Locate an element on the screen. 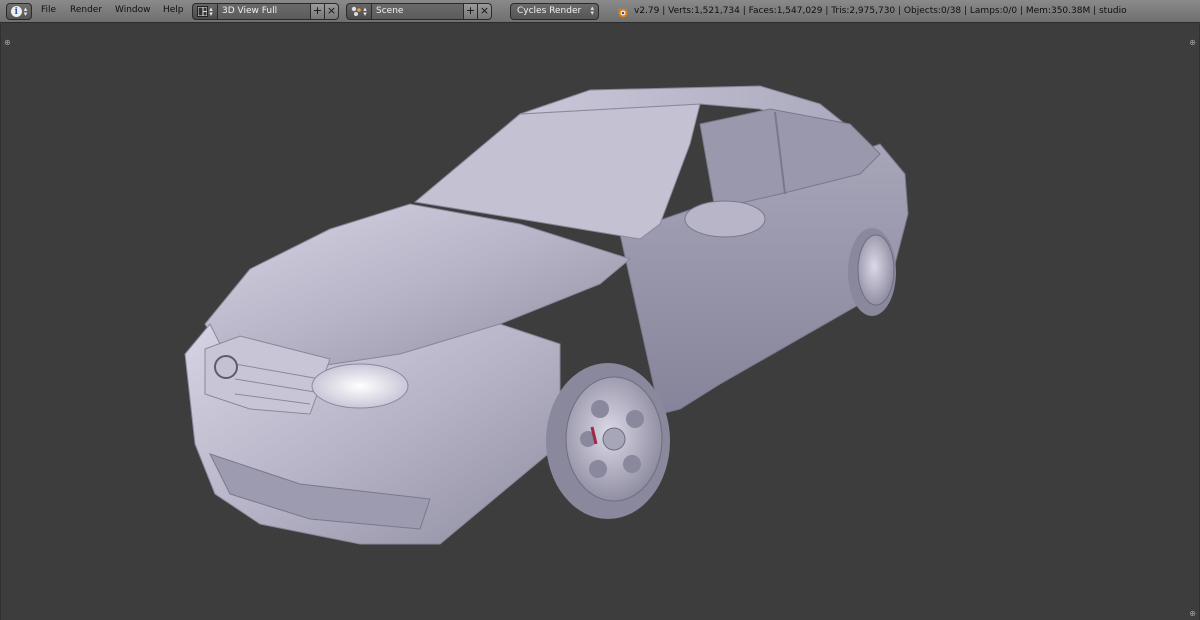 This screenshot has width=1200, height=620. editor-type-selector: i ▴ ▾ is located at coordinates (19, 11).